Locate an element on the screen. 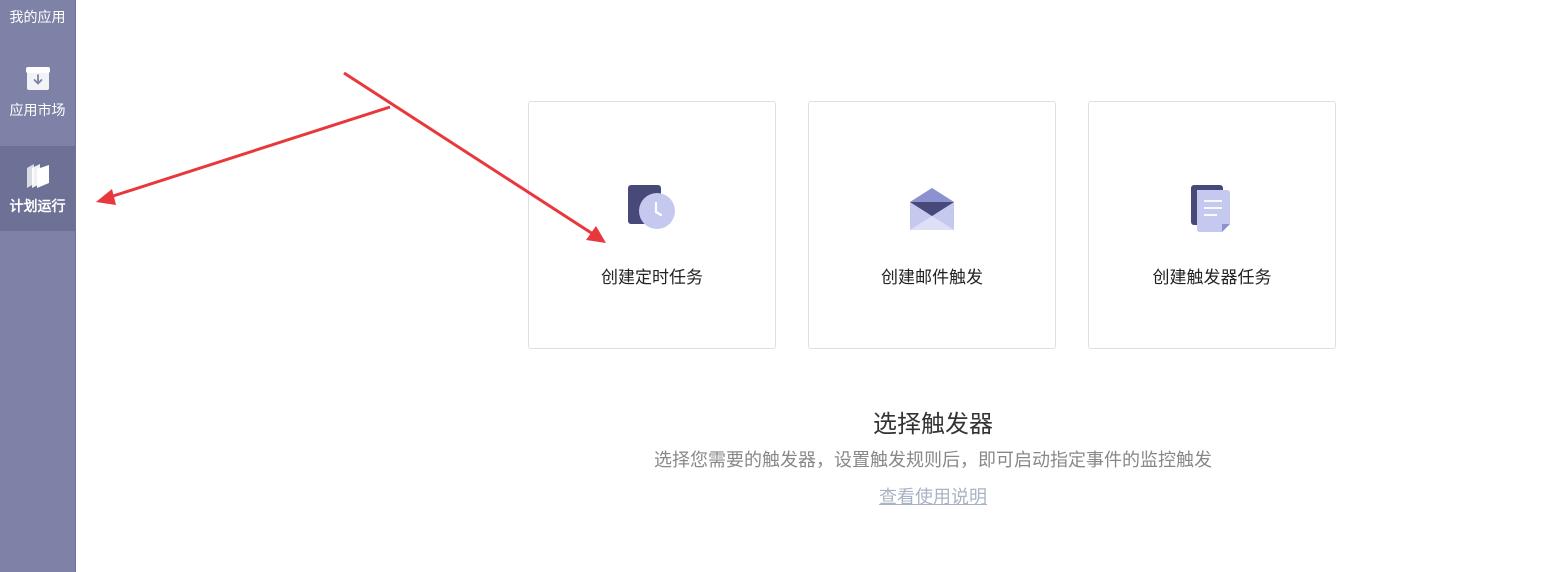  sidebar-item-scheduled-run: 计划运行 is located at coordinates (37, 188).